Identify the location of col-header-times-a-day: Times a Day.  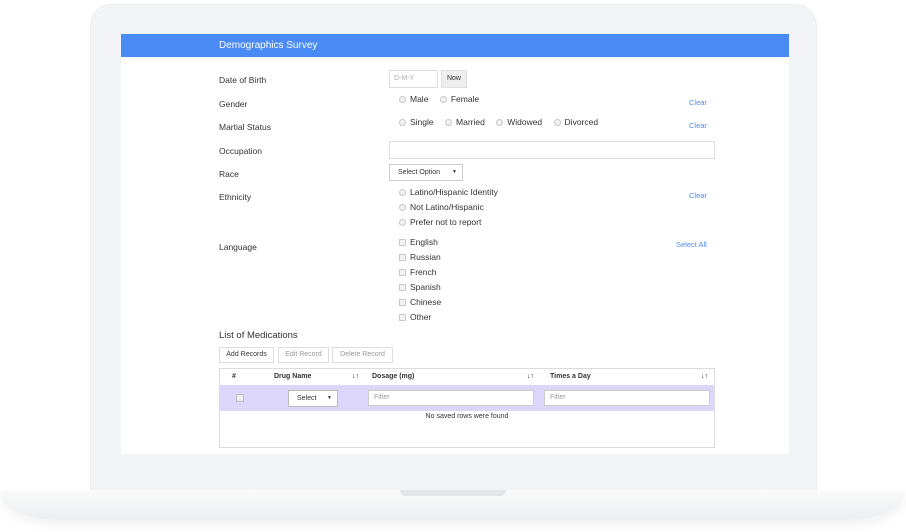
(570, 377).